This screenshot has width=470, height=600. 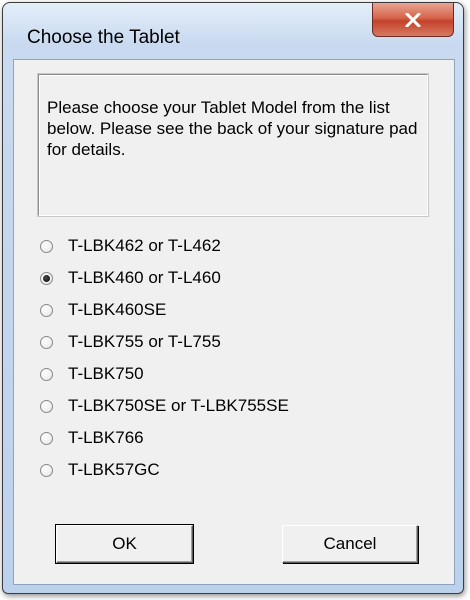 What do you see at coordinates (240, 470) in the screenshot?
I see `radio-option-7: T-LBK57GC` at bounding box center [240, 470].